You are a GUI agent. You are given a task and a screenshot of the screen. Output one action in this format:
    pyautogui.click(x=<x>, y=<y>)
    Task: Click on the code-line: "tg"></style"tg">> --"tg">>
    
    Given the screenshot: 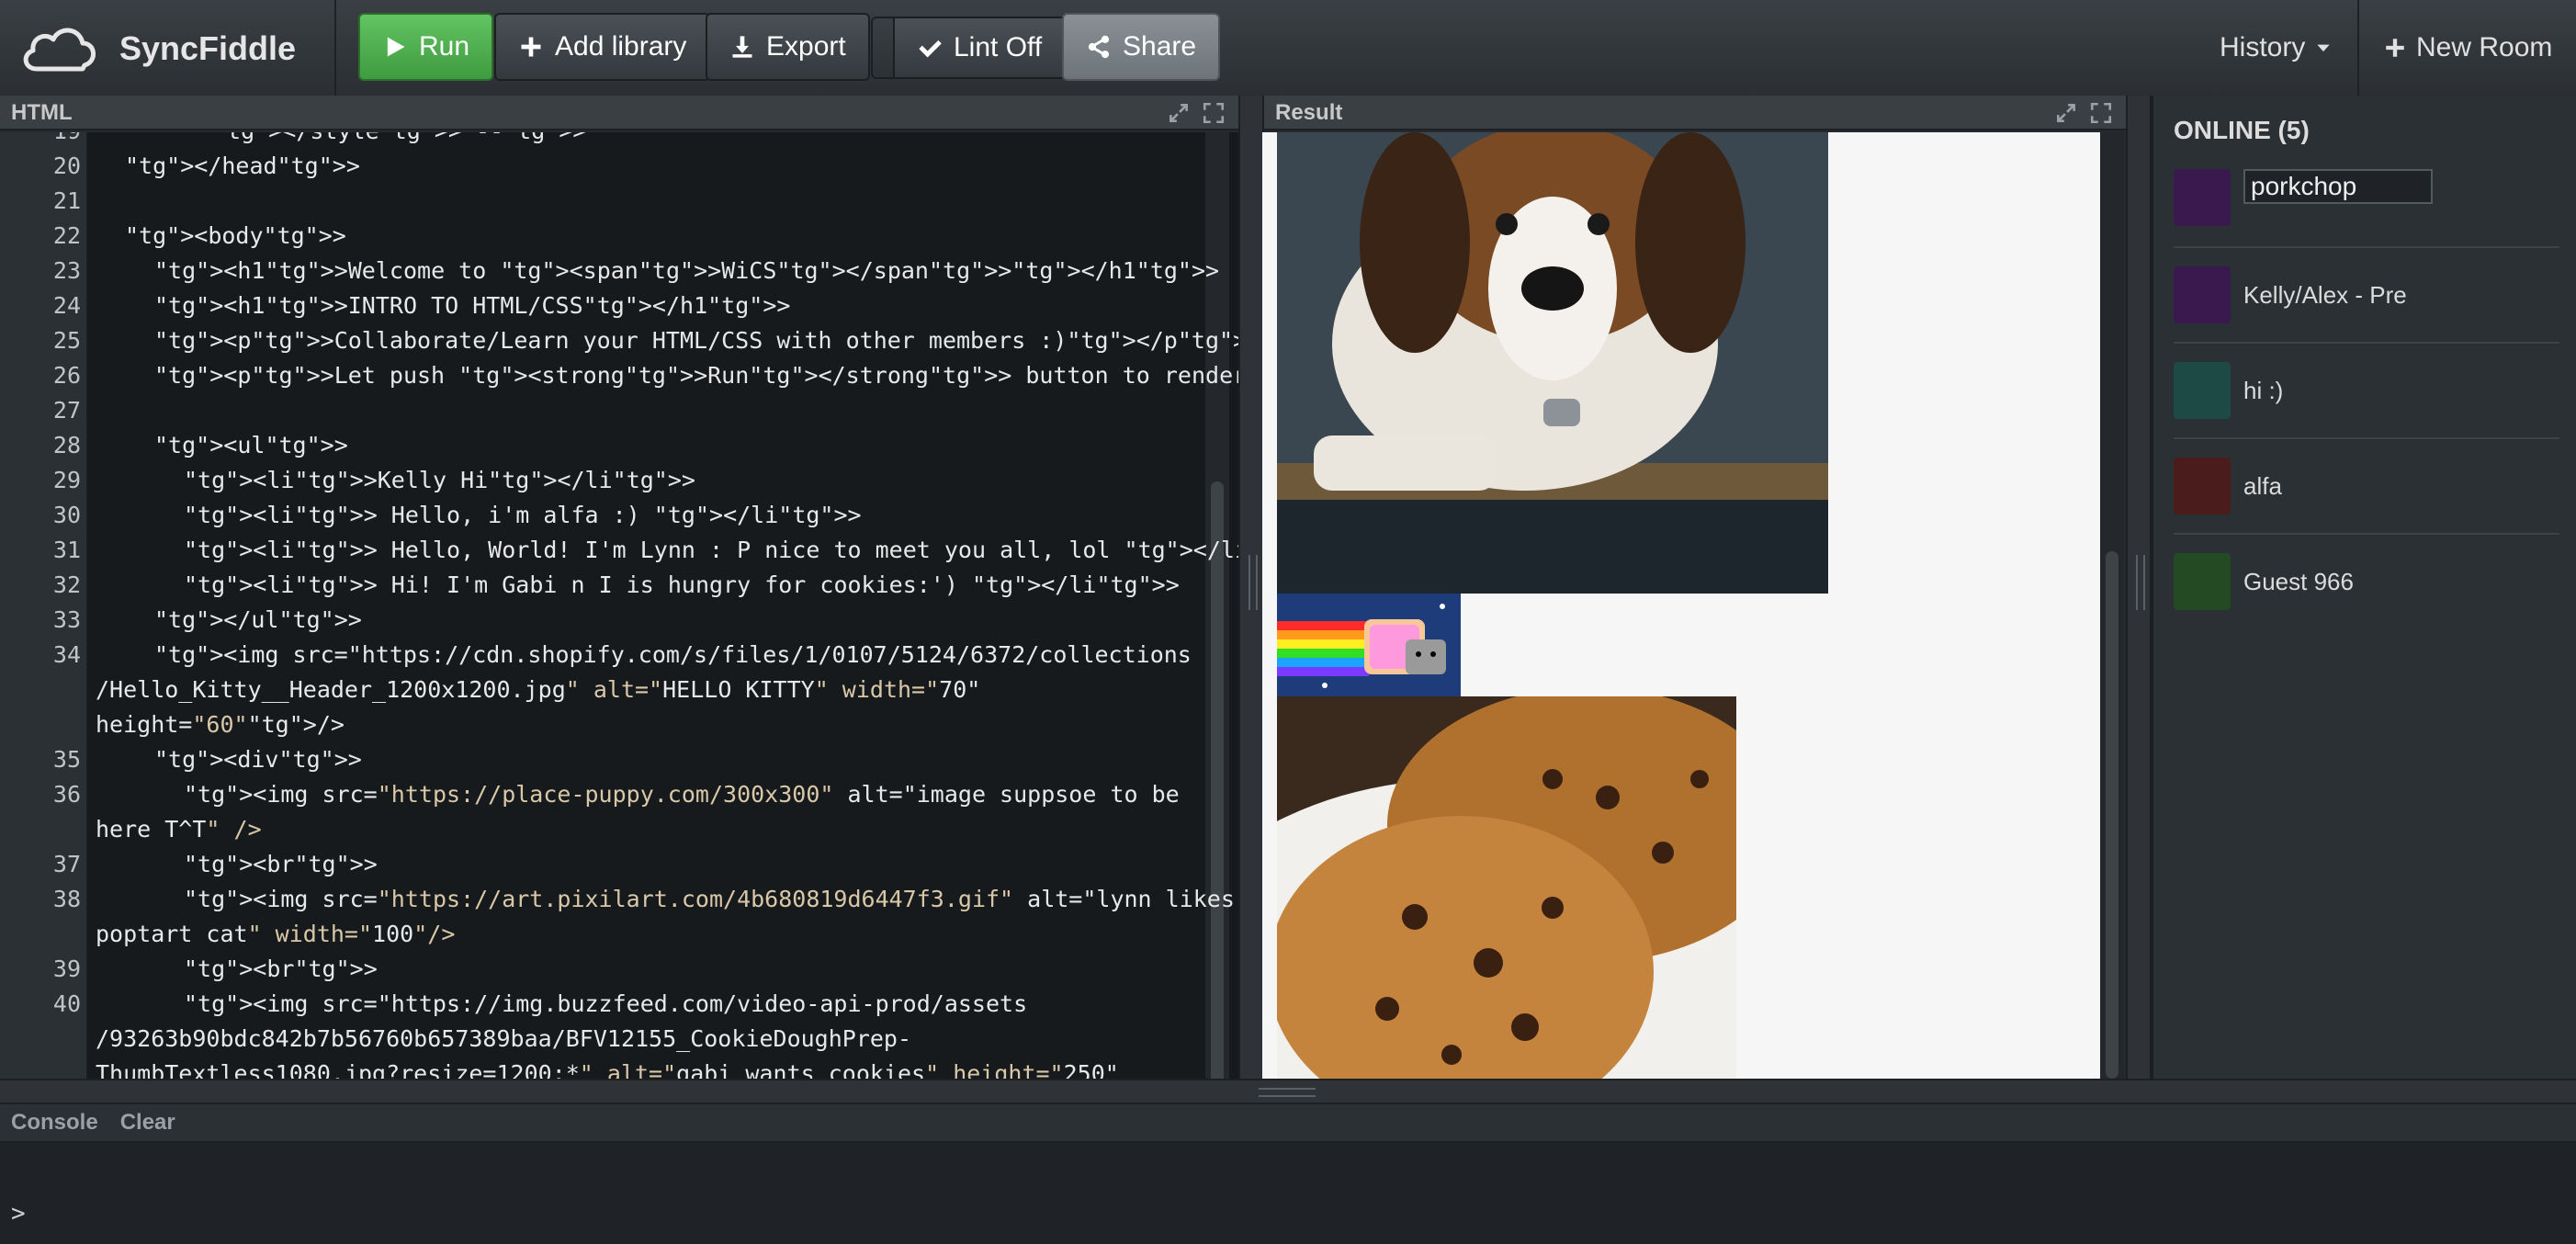 What is the action you would take?
    pyautogui.click(x=399, y=139)
    